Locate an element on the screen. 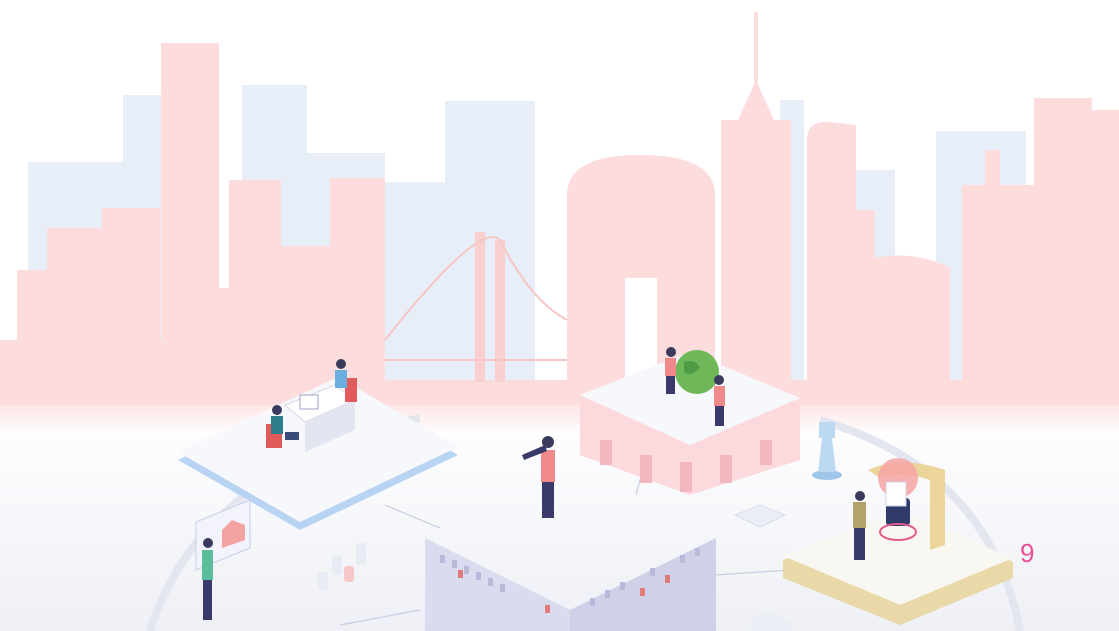 Image resolution: width=1119 pixels, height=631 pixels. page-number: 9 is located at coordinates (1027, 553).